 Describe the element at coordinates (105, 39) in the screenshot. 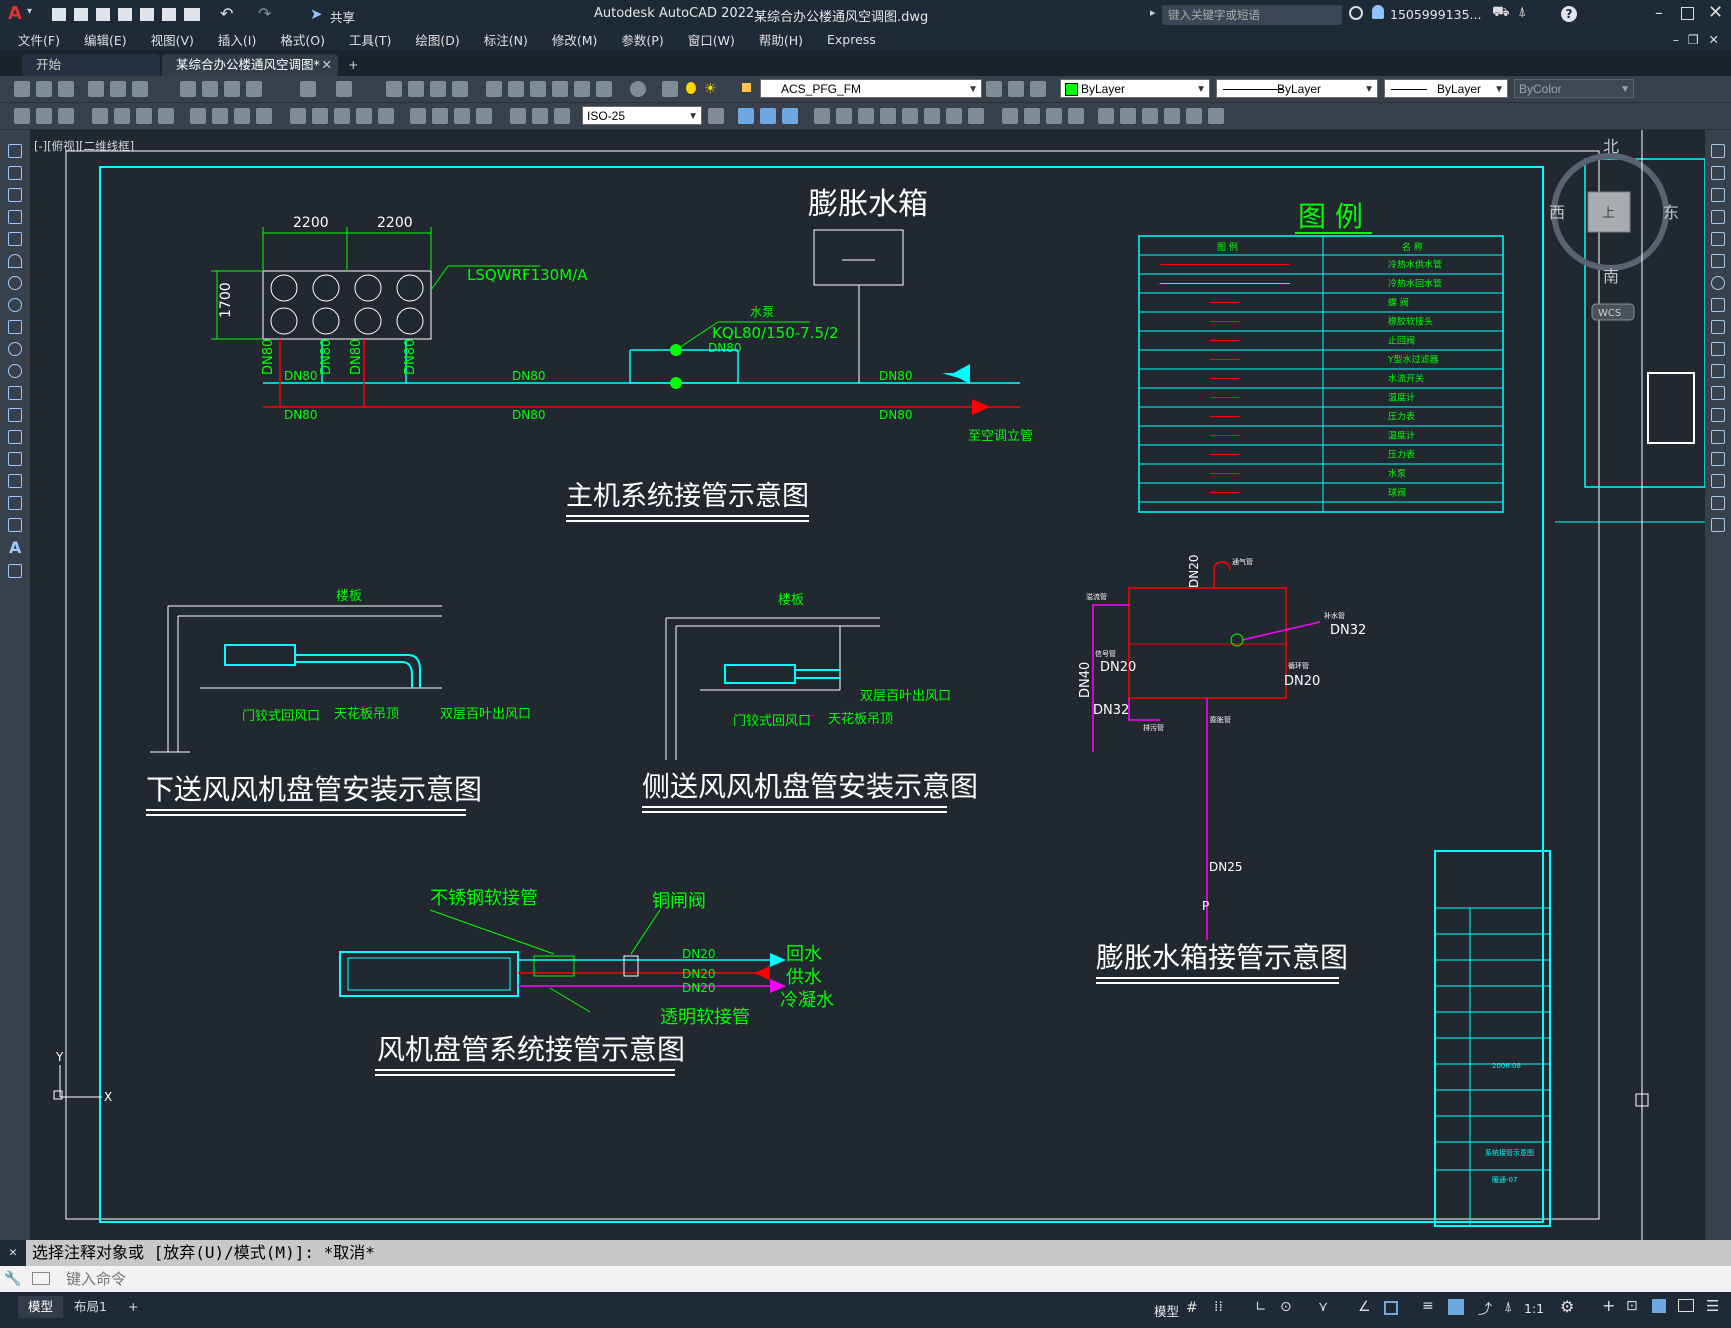

I see `menu-edit: 编辑(E)` at that location.